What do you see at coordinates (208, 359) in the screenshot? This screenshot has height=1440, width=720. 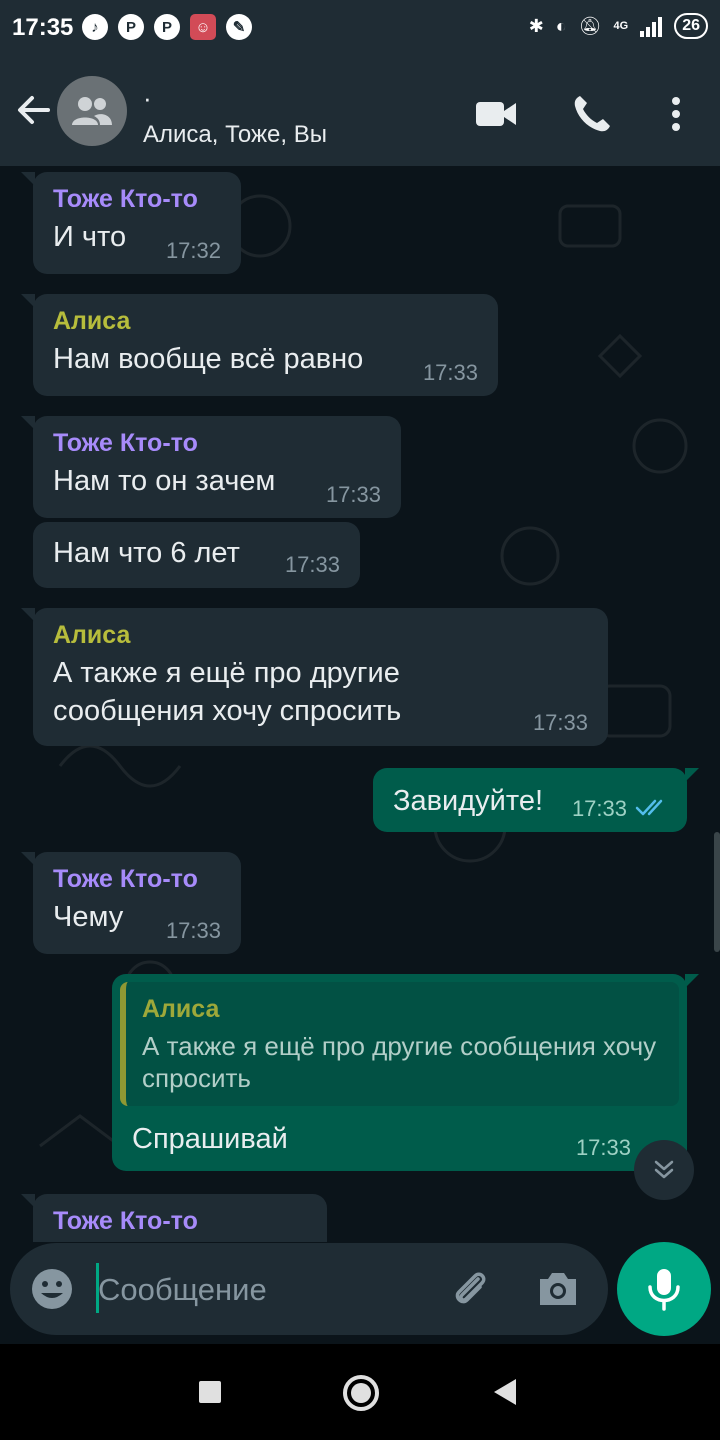 I see `message-text: Нам вообще всё равно` at bounding box center [208, 359].